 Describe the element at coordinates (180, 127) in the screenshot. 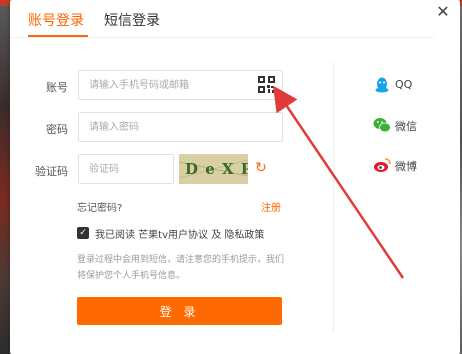

I see `password-input` at that location.